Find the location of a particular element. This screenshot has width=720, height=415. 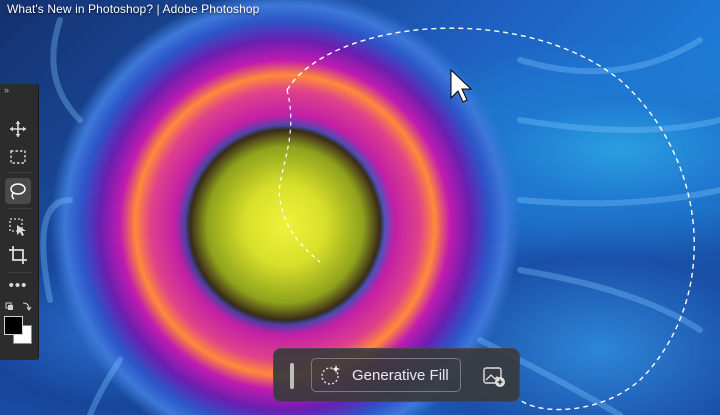

move-icon is located at coordinates (18, 129).